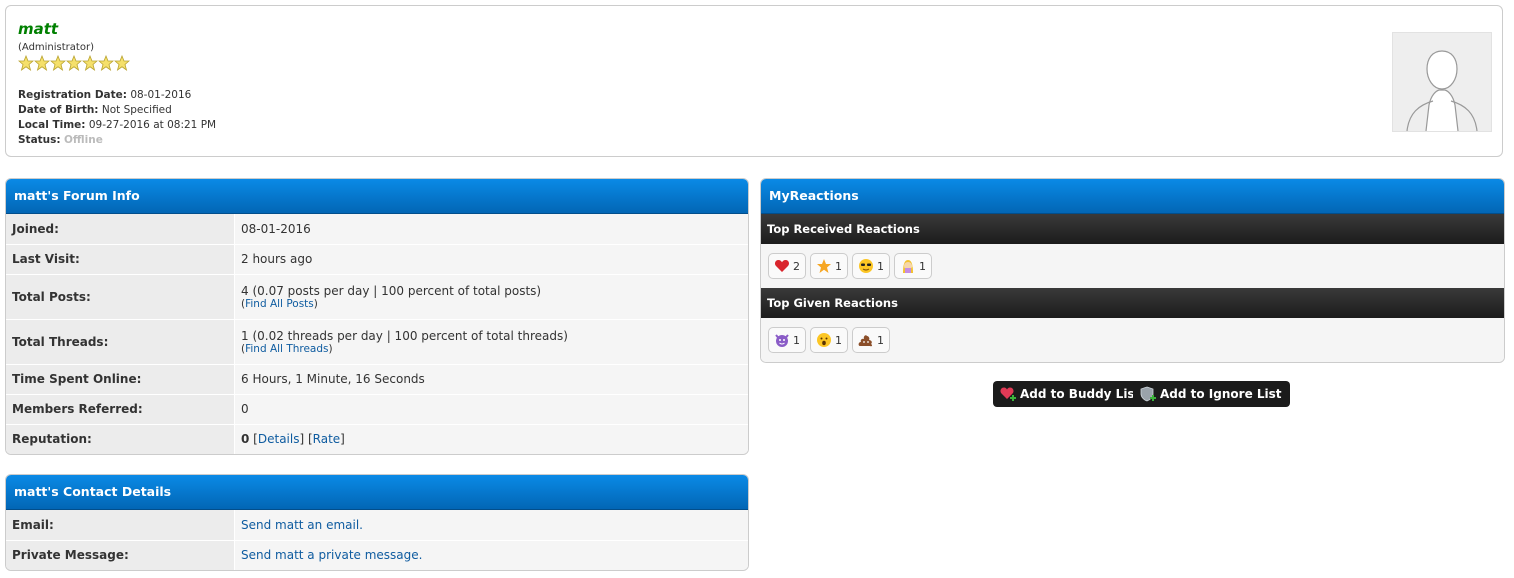  What do you see at coordinates (1148, 394) in the screenshot?
I see `shield-plus-icon` at bounding box center [1148, 394].